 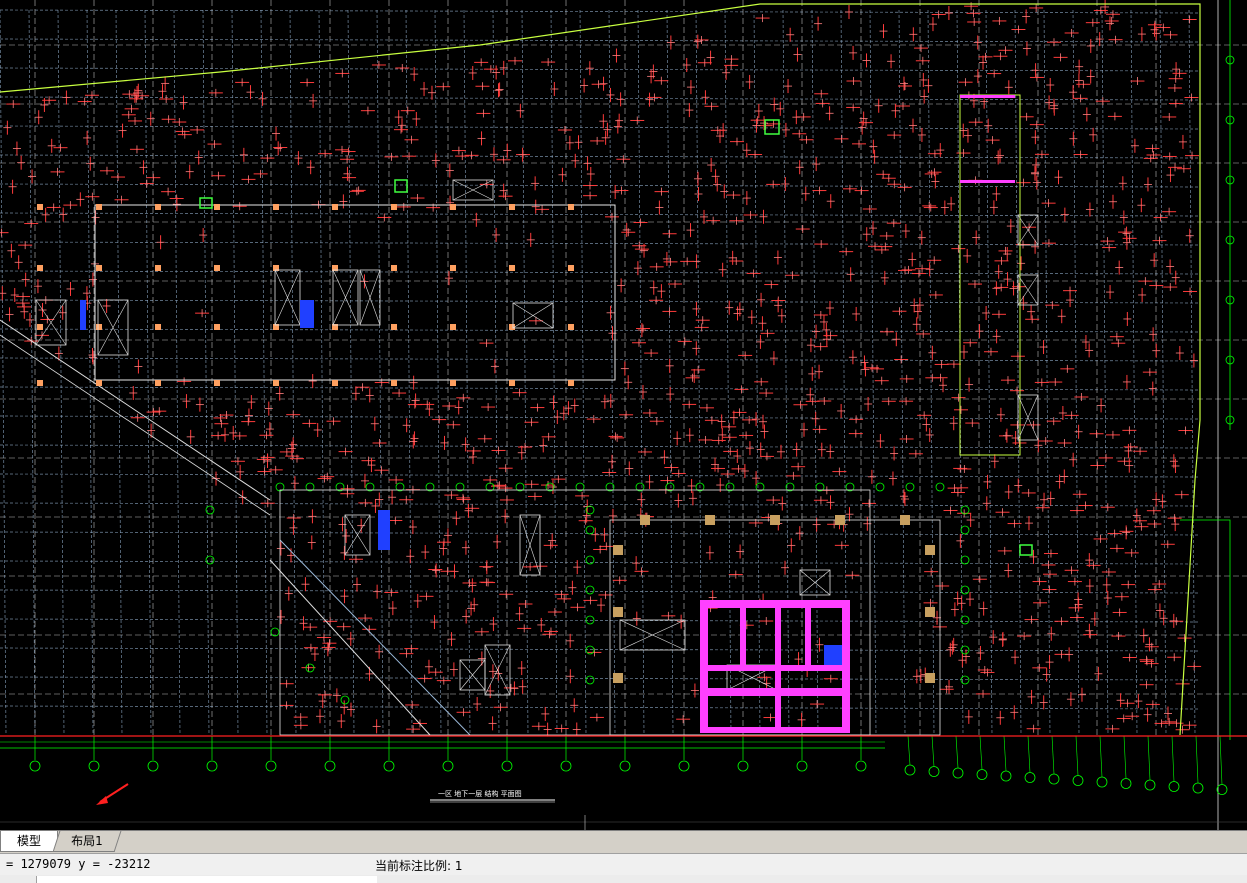 I want to click on tab-layout1: 布局1, so click(x=87, y=841).